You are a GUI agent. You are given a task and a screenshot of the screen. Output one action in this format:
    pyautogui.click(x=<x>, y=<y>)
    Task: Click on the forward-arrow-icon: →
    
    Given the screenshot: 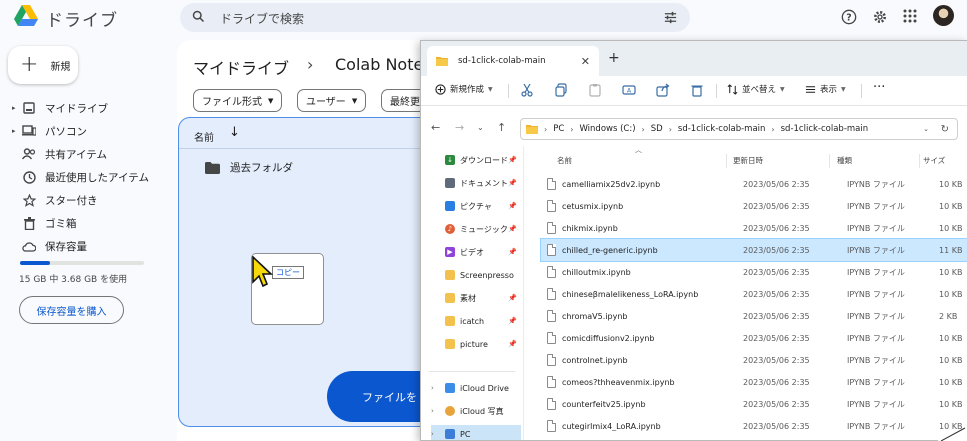 What is the action you would take?
    pyautogui.click(x=459, y=127)
    